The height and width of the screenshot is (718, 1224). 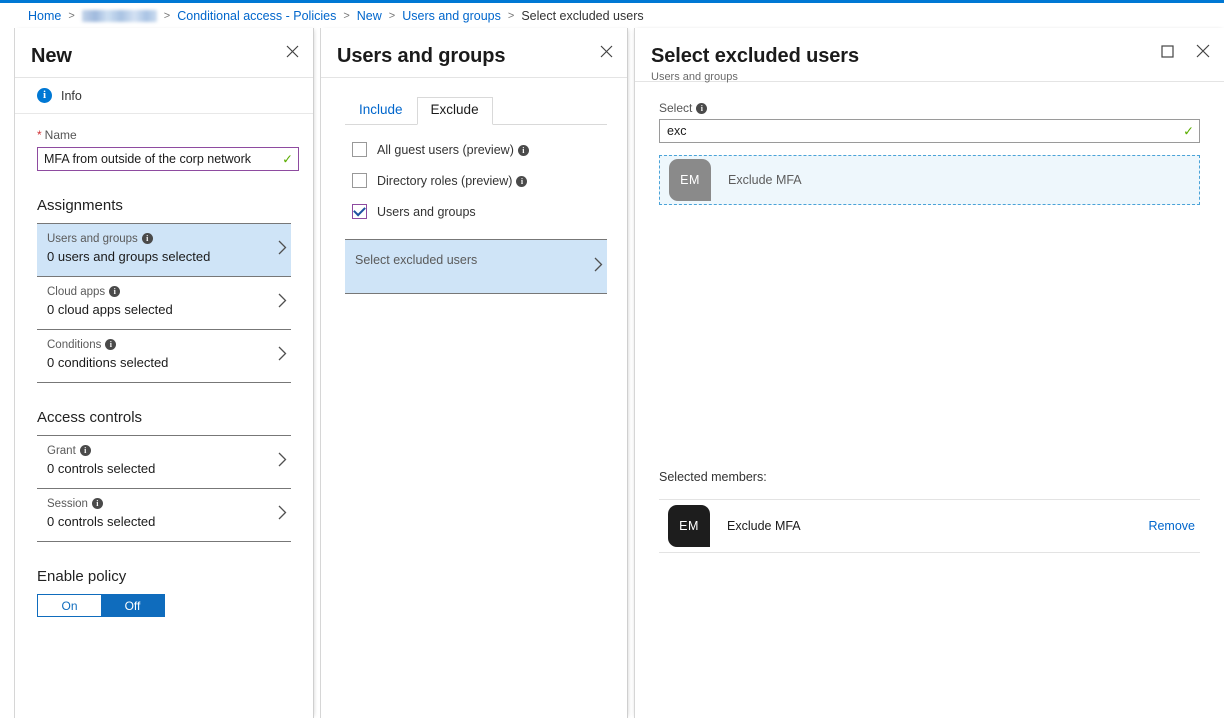 What do you see at coordinates (156, 504) in the screenshot?
I see `row-title: Session i` at bounding box center [156, 504].